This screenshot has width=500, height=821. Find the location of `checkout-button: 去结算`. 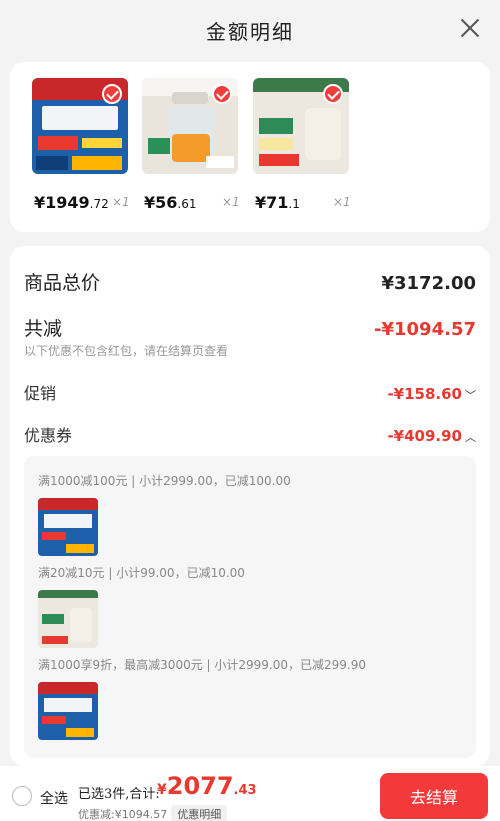

checkout-button: 去结算 is located at coordinates (434, 796).